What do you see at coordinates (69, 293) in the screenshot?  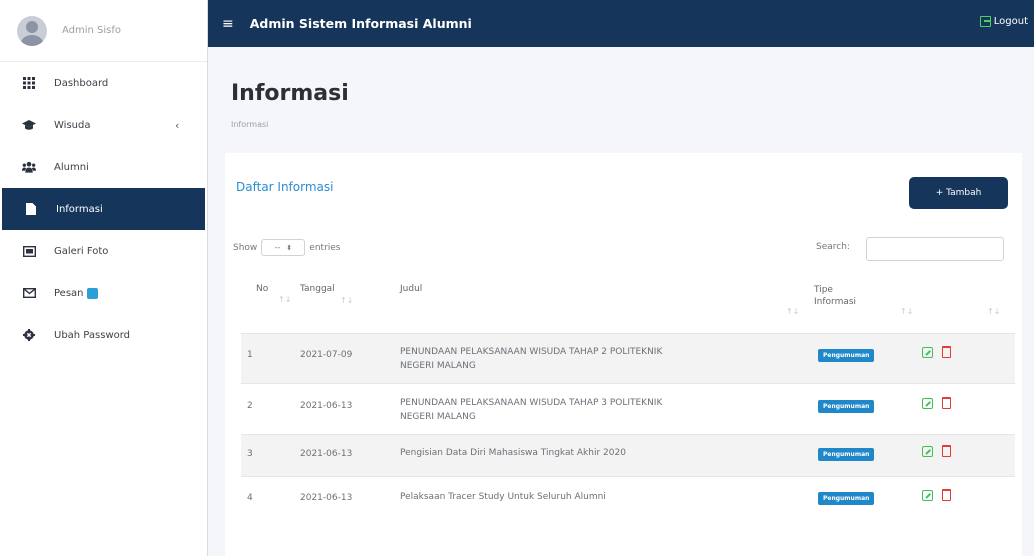 I see `sidebar-item-label: Pesan` at bounding box center [69, 293].